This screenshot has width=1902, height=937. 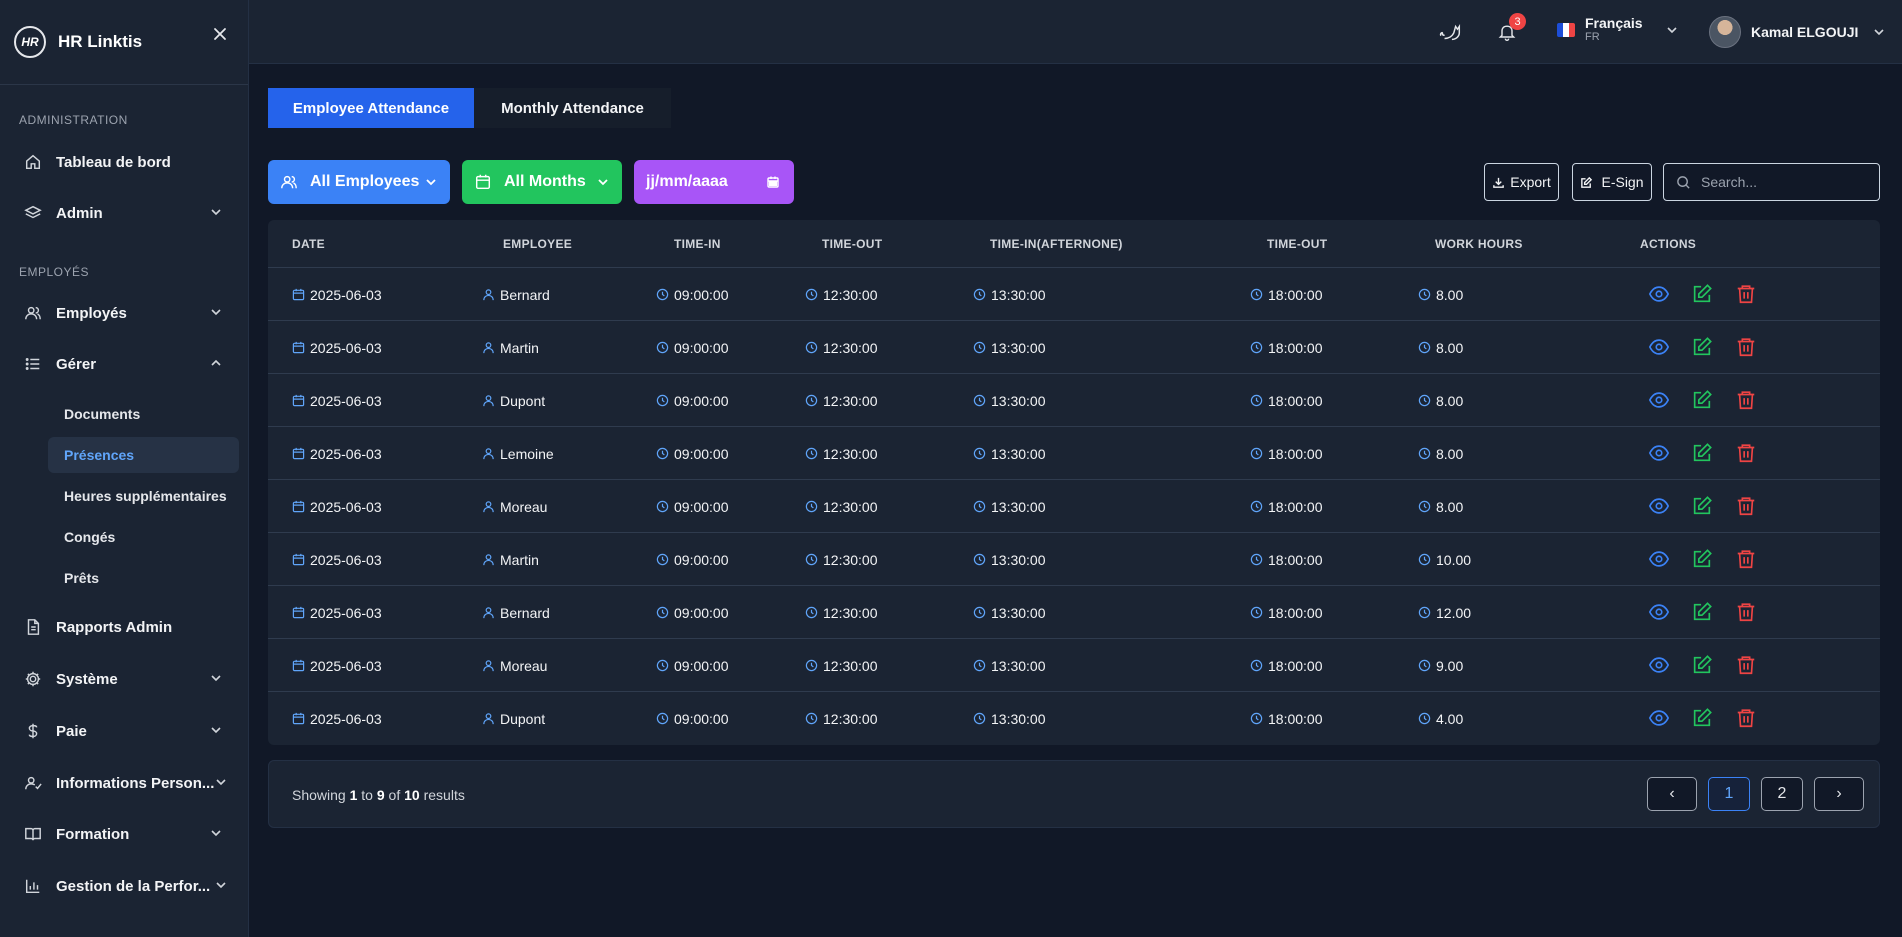 What do you see at coordinates (220, 34) in the screenshot?
I see `close-icon` at bounding box center [220, 34].